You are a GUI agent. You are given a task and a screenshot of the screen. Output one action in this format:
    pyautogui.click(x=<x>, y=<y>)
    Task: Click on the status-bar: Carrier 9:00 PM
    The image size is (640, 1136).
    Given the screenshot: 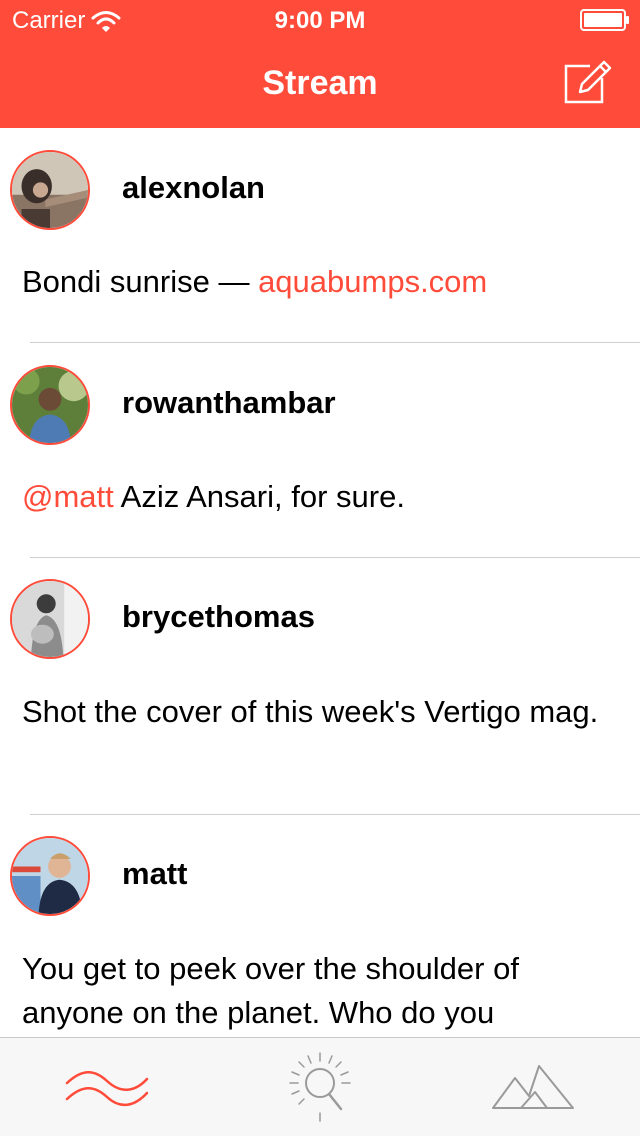 What is the action you would take?
    pyautogui.click(x=320, y=20)
    